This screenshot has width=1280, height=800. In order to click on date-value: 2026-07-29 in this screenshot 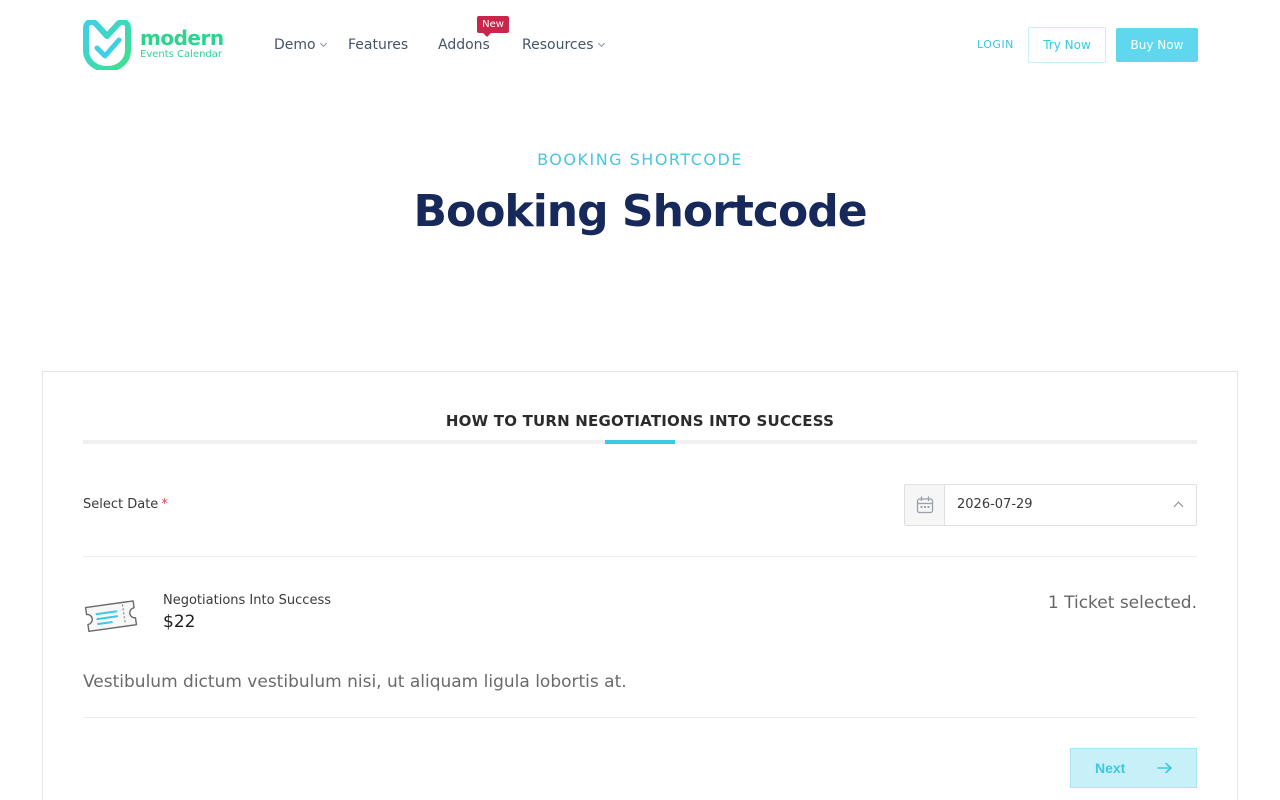, I will do `click(995, 504)`.